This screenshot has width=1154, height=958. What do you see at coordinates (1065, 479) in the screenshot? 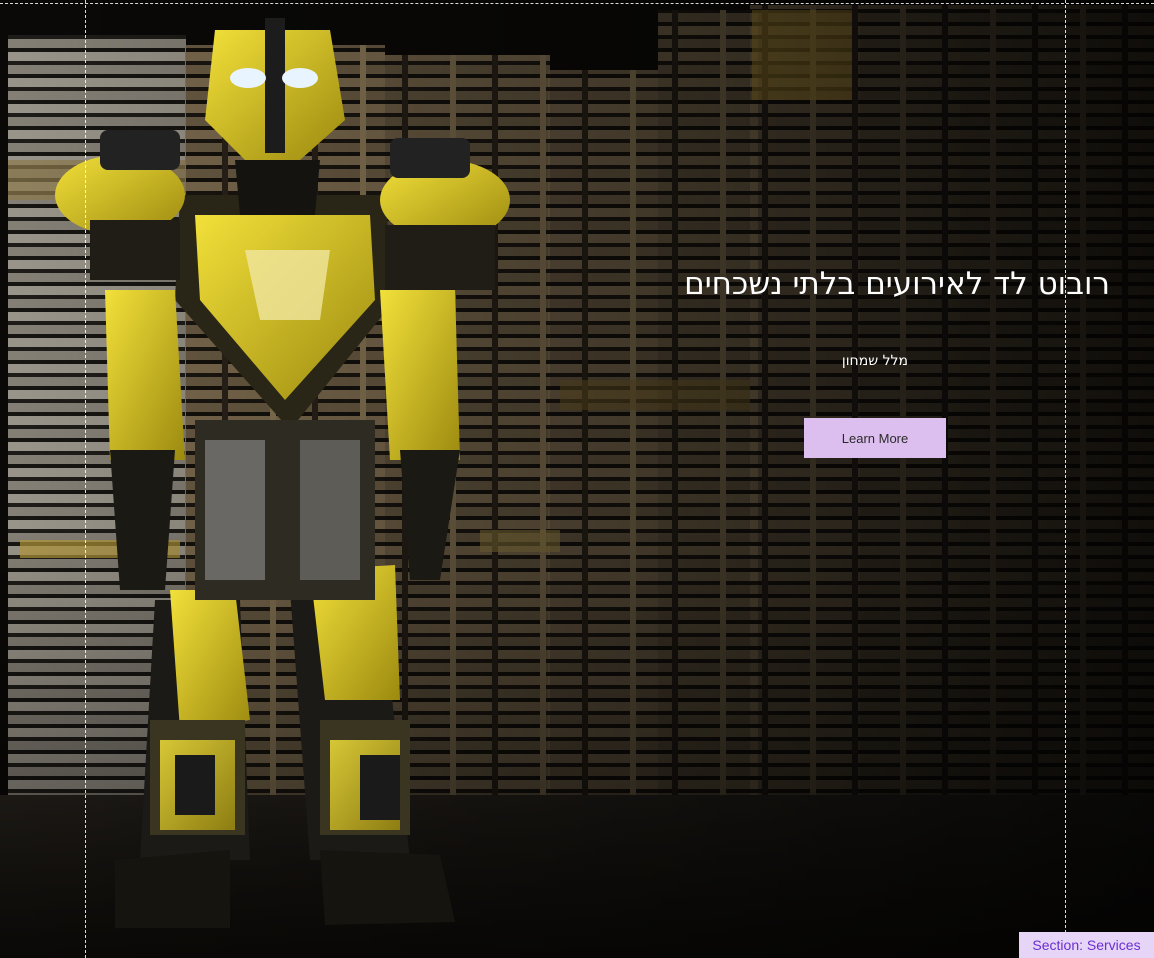
I see `editor-guide-right` at bounding box center [1065, 479].